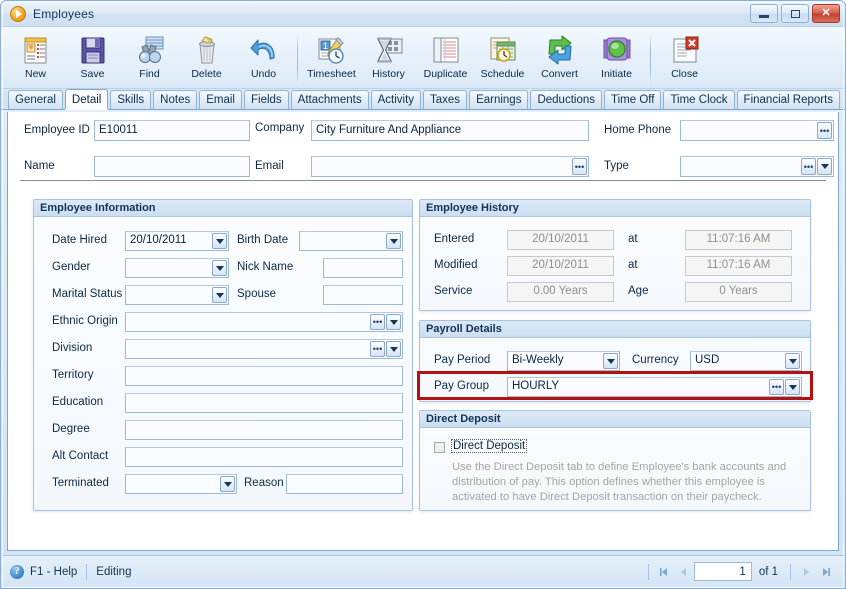 The width and height of the screenshot is (846, 589). What do you see at coordinates (684, 572) in the screenshot?
I see `previous-record-icon` at bounding box center [684, 572].